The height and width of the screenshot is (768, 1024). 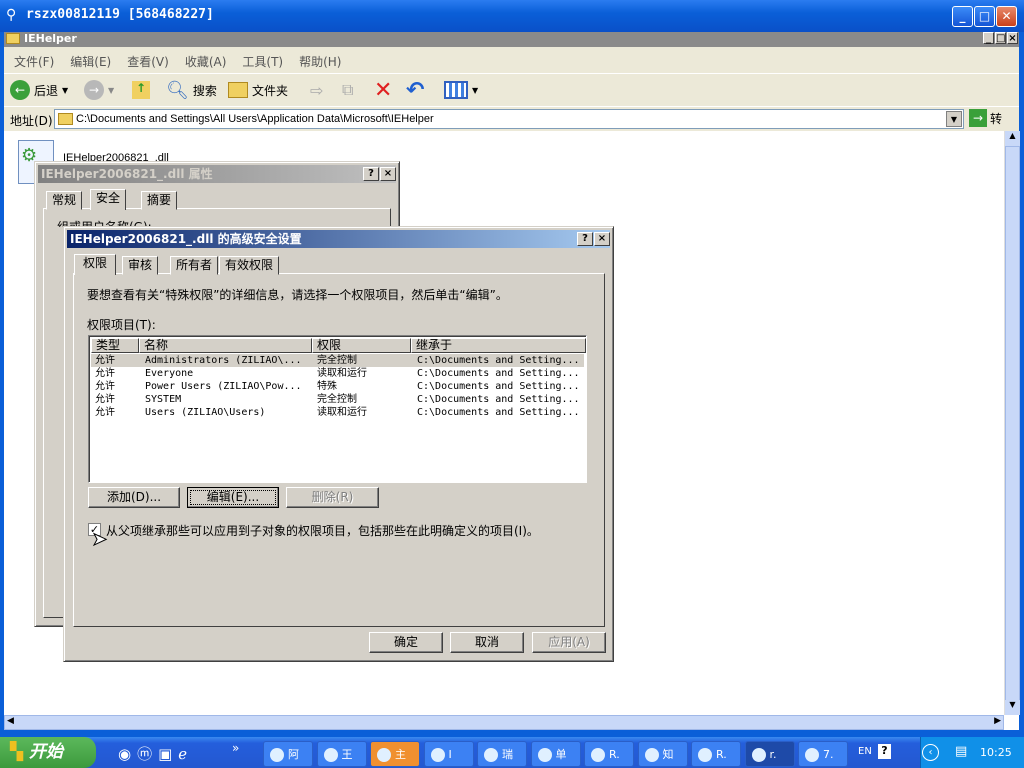 What do you see at coordinates (361, 345) in the screenshot?
I see `column-header-permission: 权限` at bounding box center [361, 345].